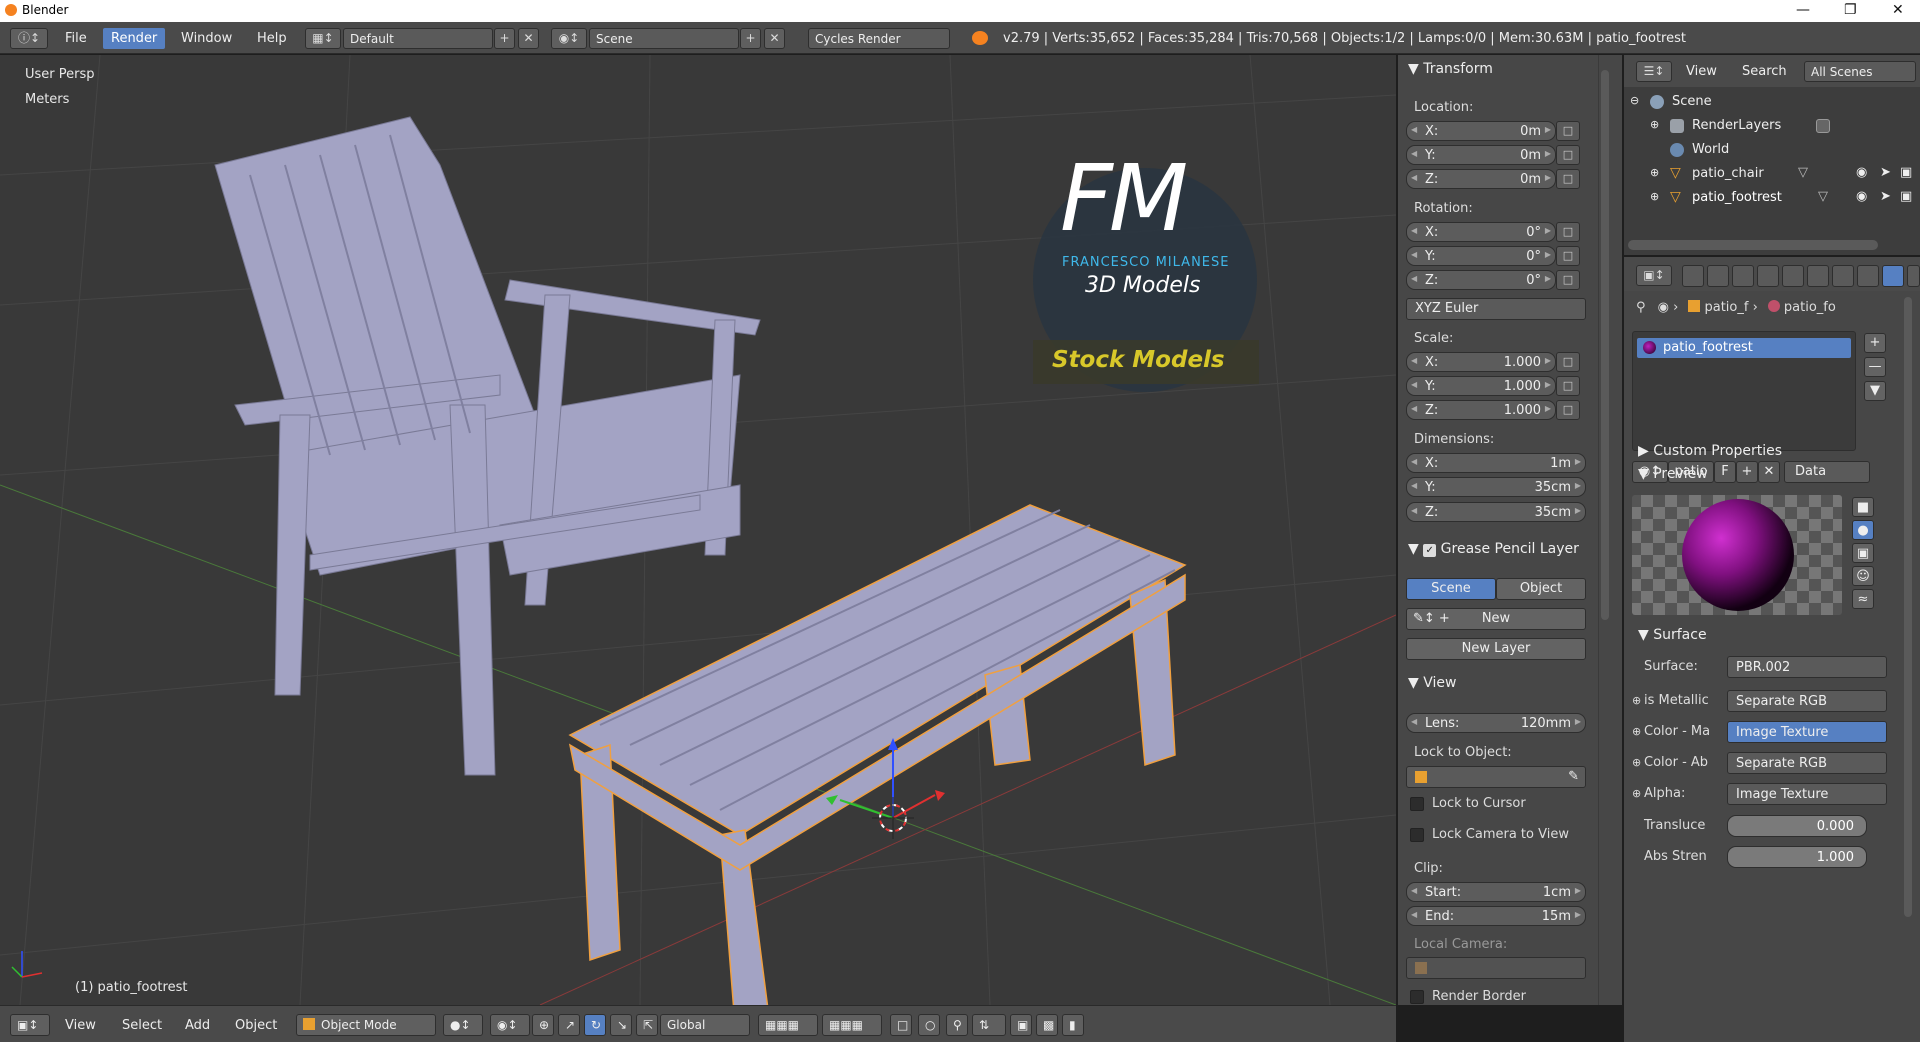  I want to click on preview-sphere-icon: ●, so click(1863, 530).